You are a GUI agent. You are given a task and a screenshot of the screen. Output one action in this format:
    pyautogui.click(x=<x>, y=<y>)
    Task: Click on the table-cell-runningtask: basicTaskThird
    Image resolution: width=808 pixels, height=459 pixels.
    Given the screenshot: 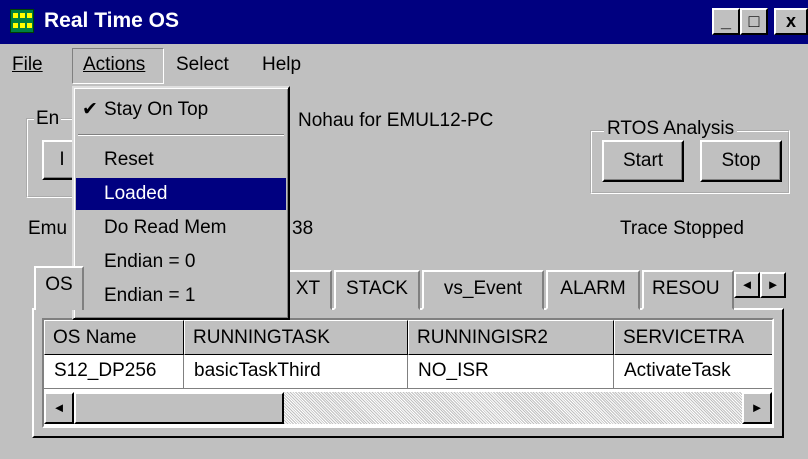 What is the action you would take?
    pyautogui.click(x=296, y=372)
    